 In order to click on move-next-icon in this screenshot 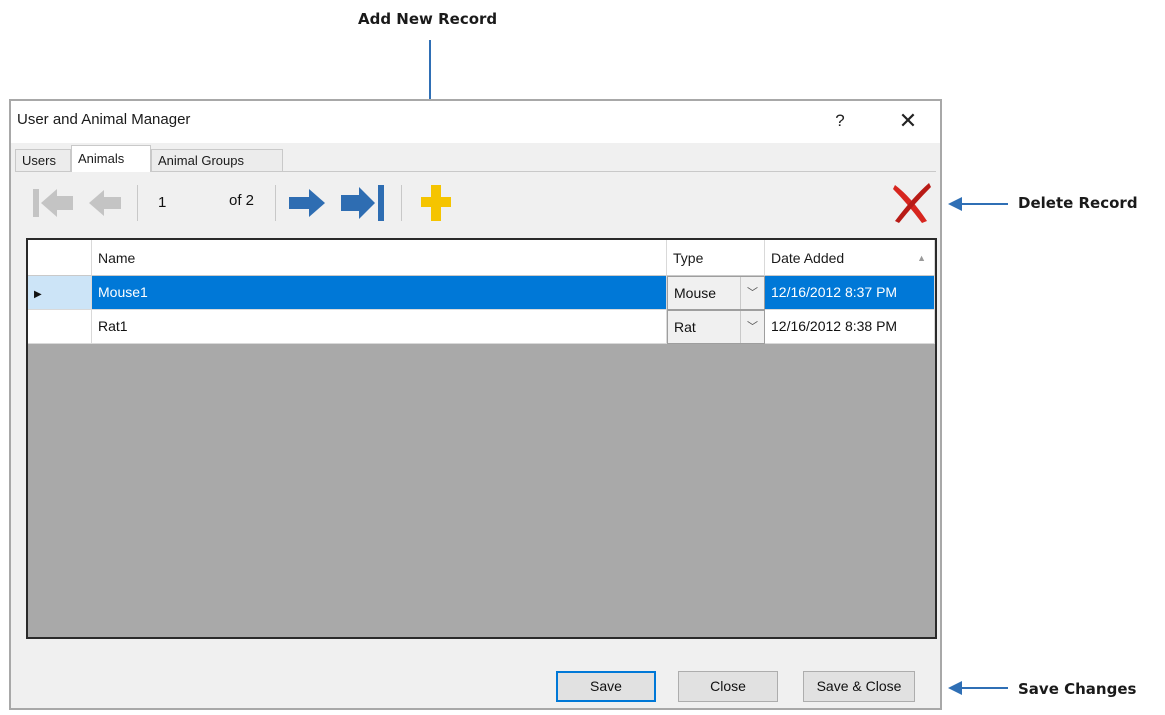, I will do `click(307, 203)`.